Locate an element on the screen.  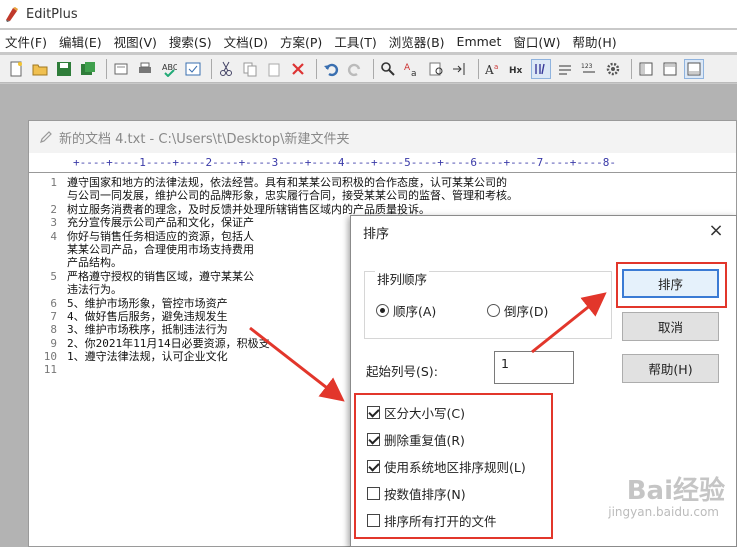
baidu-watermark-url: jingyan.baidu.com is located at coordinates (663, 512).